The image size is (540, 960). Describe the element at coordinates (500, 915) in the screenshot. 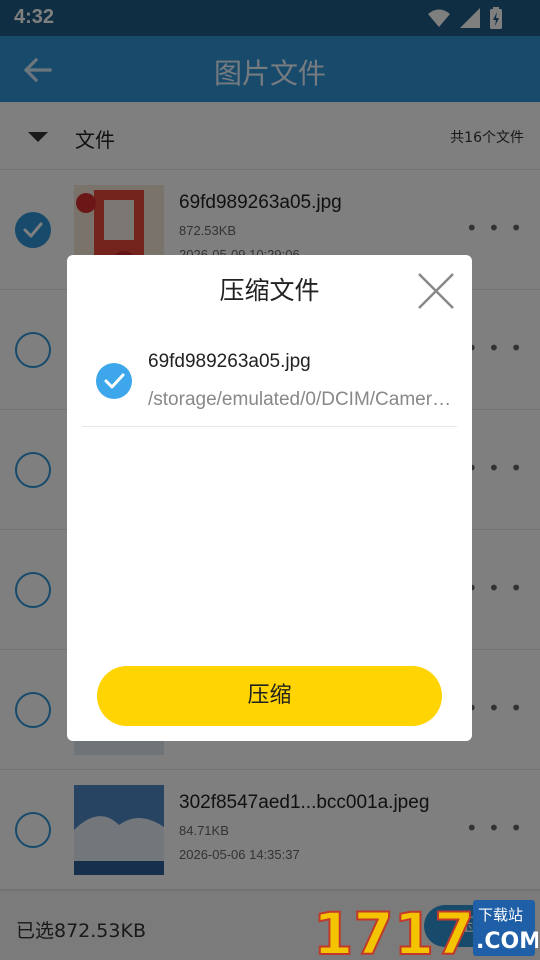

I see `watermark-line1: 下载站` at that location.